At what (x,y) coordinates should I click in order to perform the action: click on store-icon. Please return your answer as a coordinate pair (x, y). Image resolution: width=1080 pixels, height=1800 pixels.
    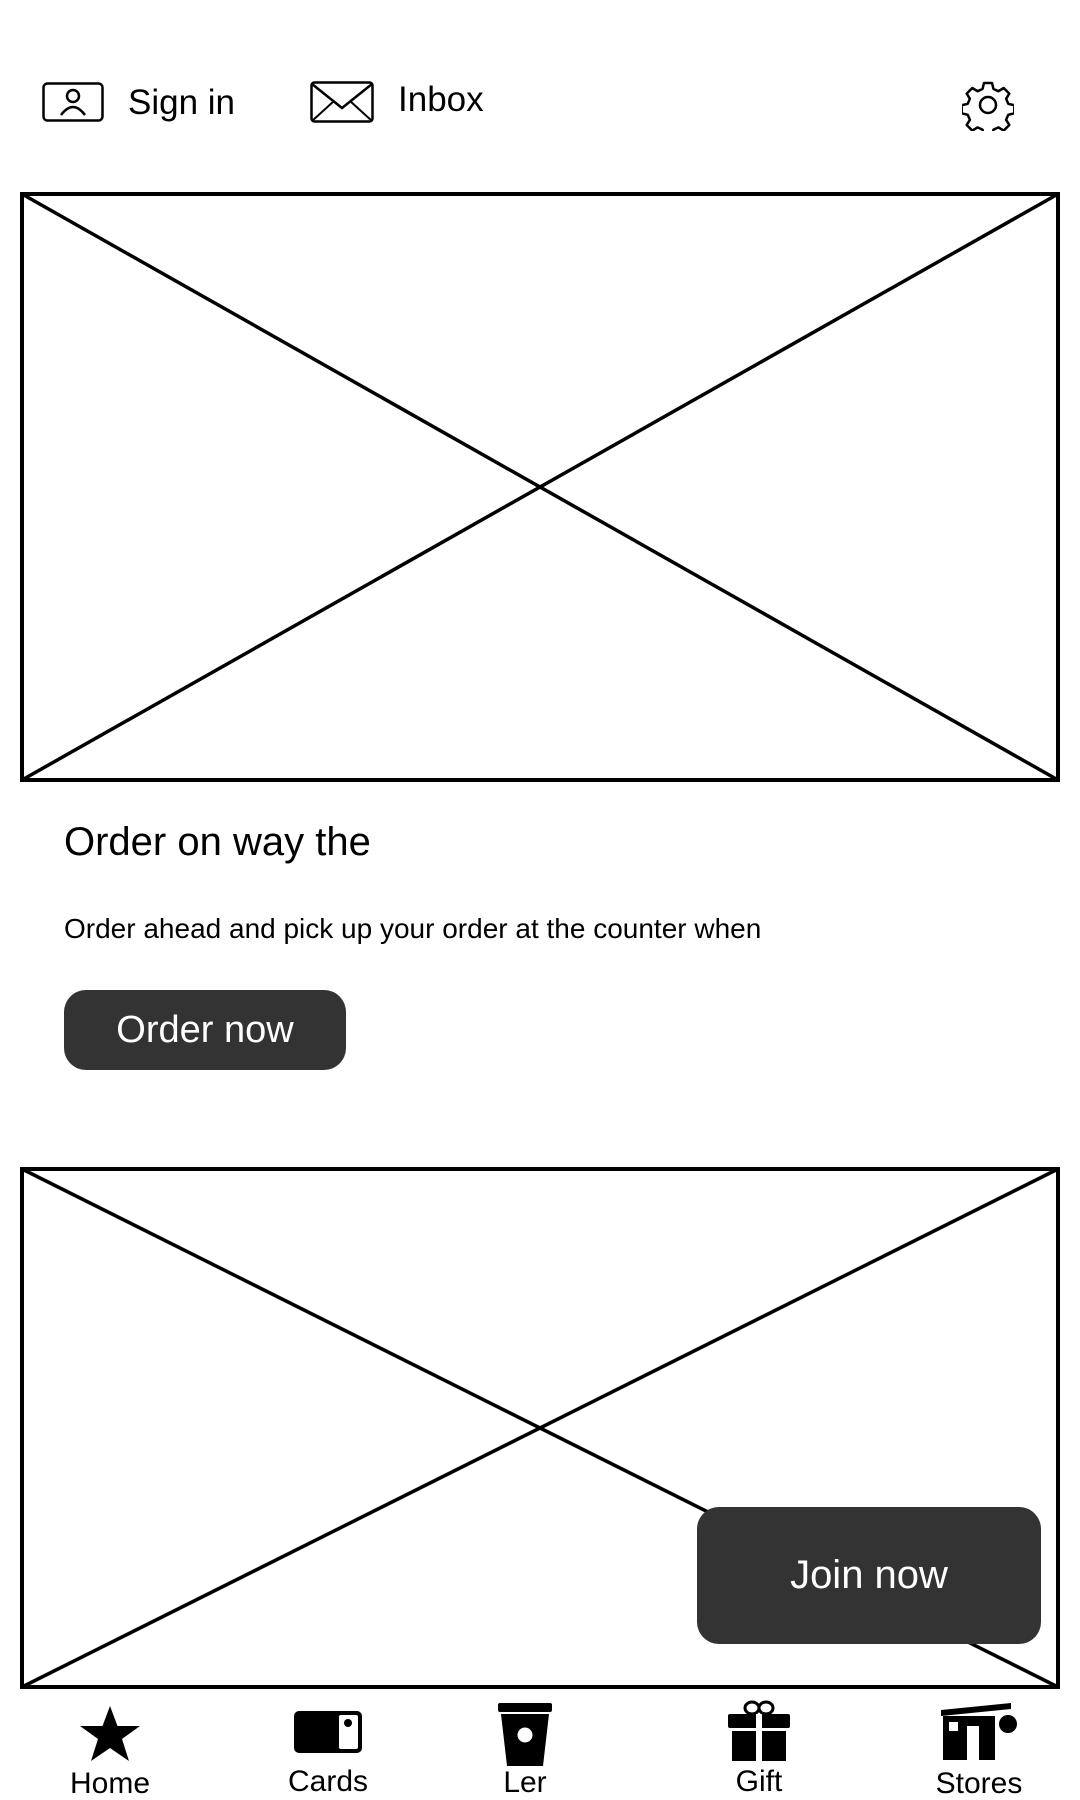
    Looking at the image, I should click on (979, 1733).